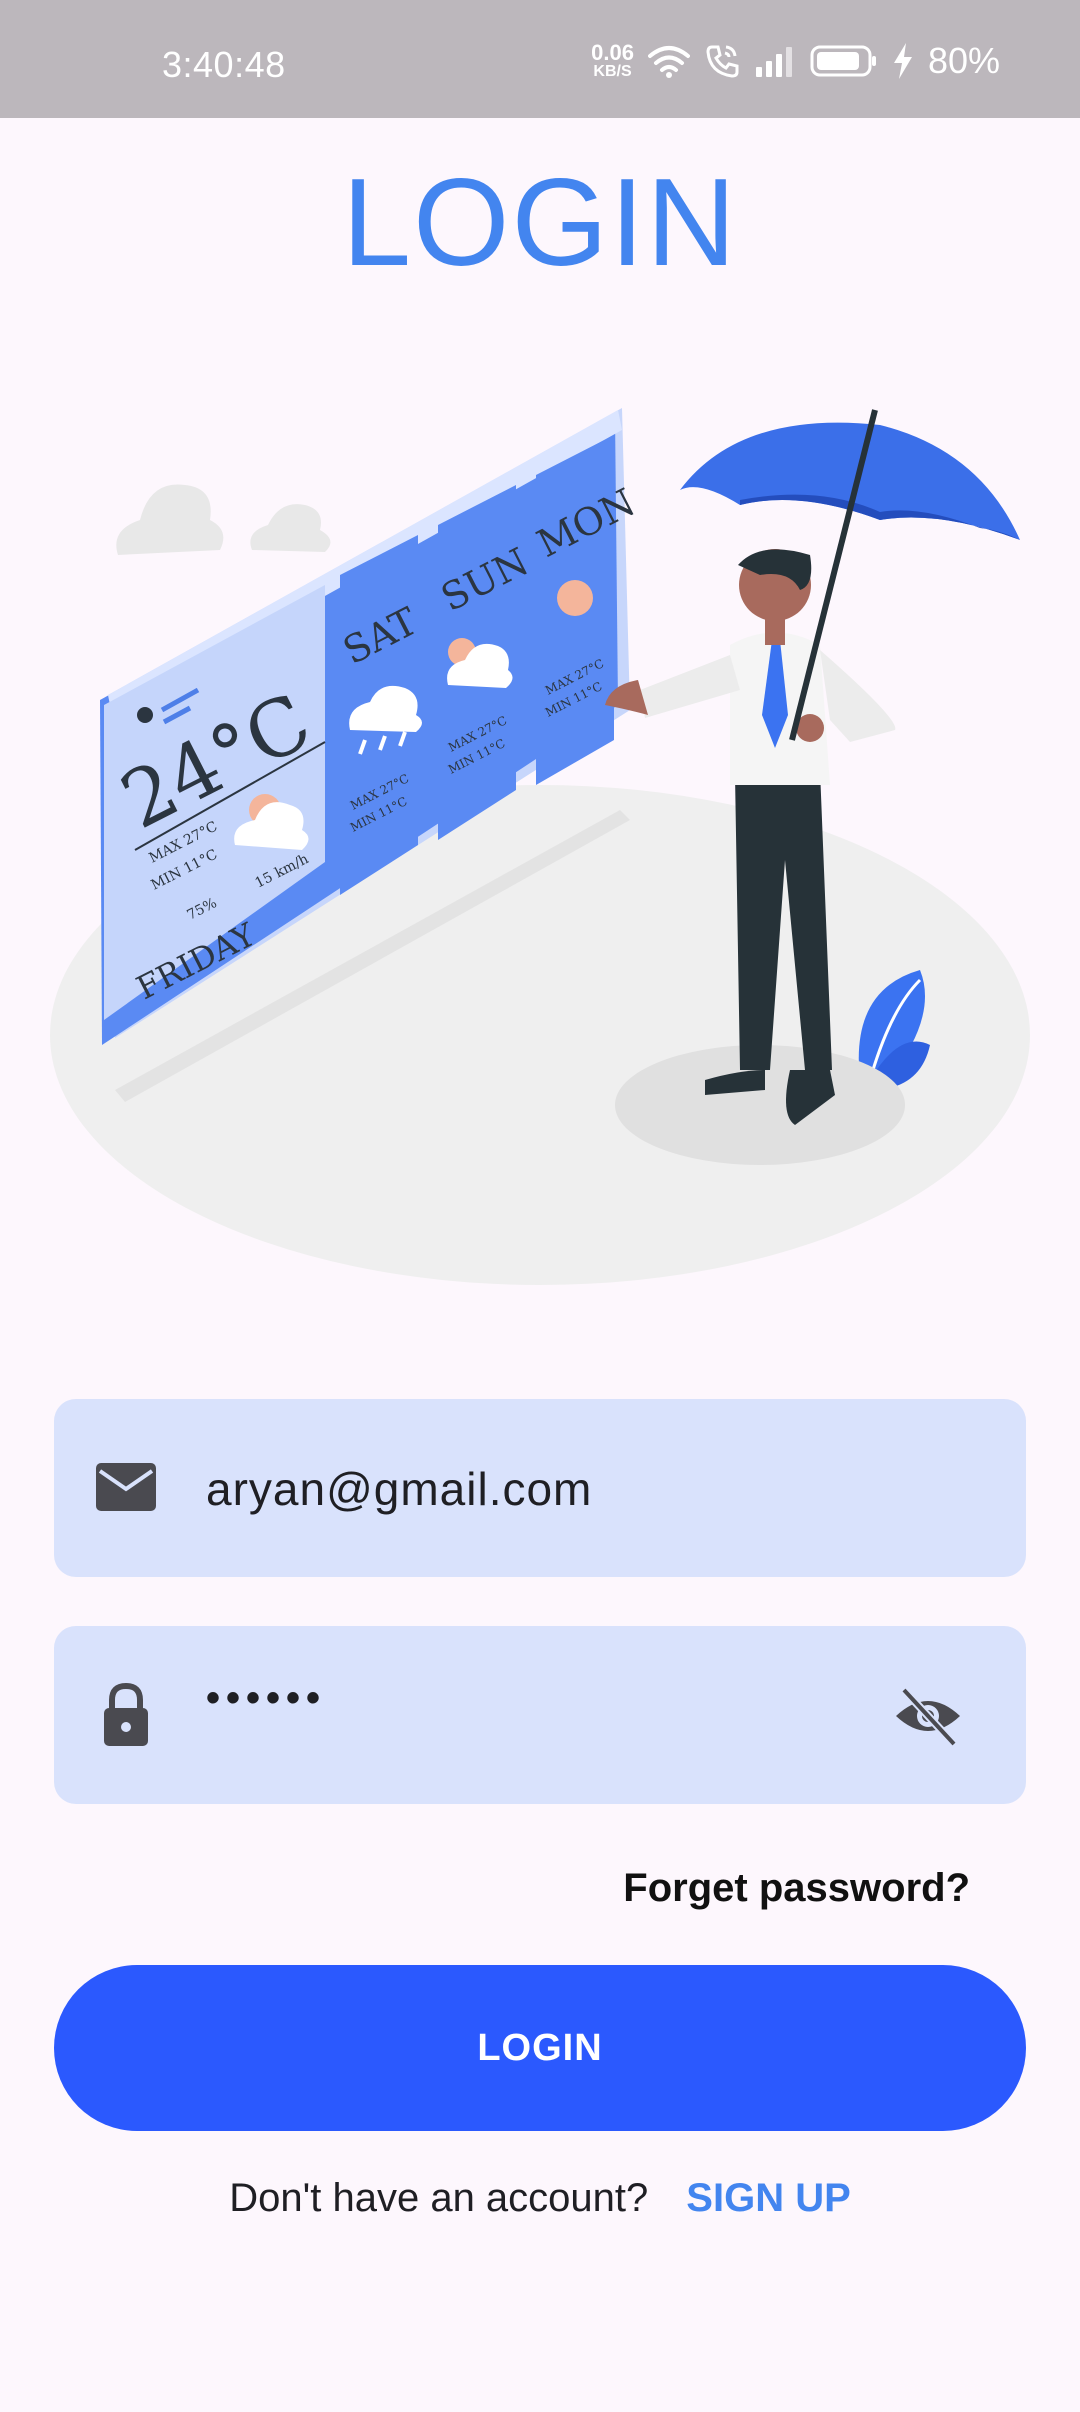 This screenshot has width=1080, height=2412. What do you see at coordinates (224, 64) in the screenshot?
I see `status-time: 3:40:48` at bounding box center [224, 64].